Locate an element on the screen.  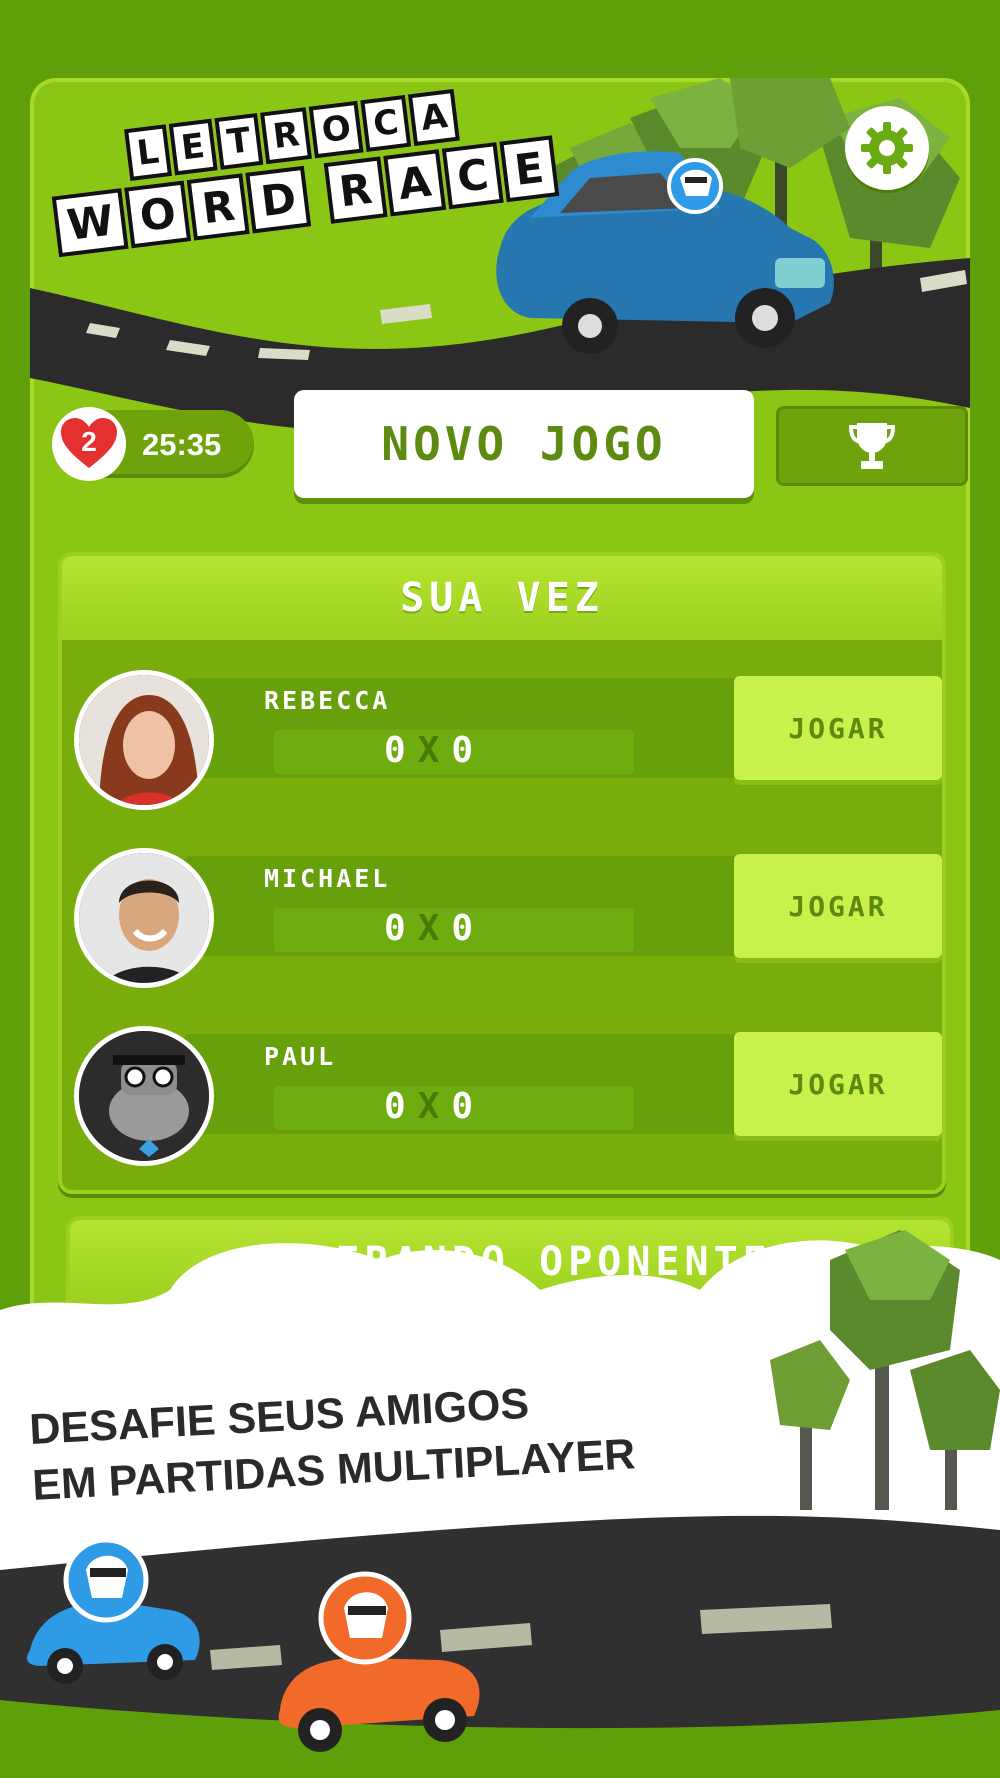
ranking-button is located at coordinates (872, 446).